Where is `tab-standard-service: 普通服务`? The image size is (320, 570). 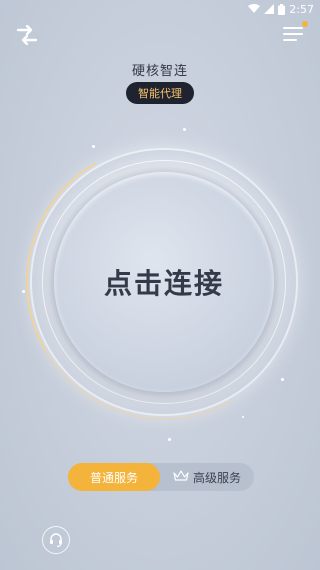
tab-standard-service: 普通服务 is located at coordinates (114, 477).